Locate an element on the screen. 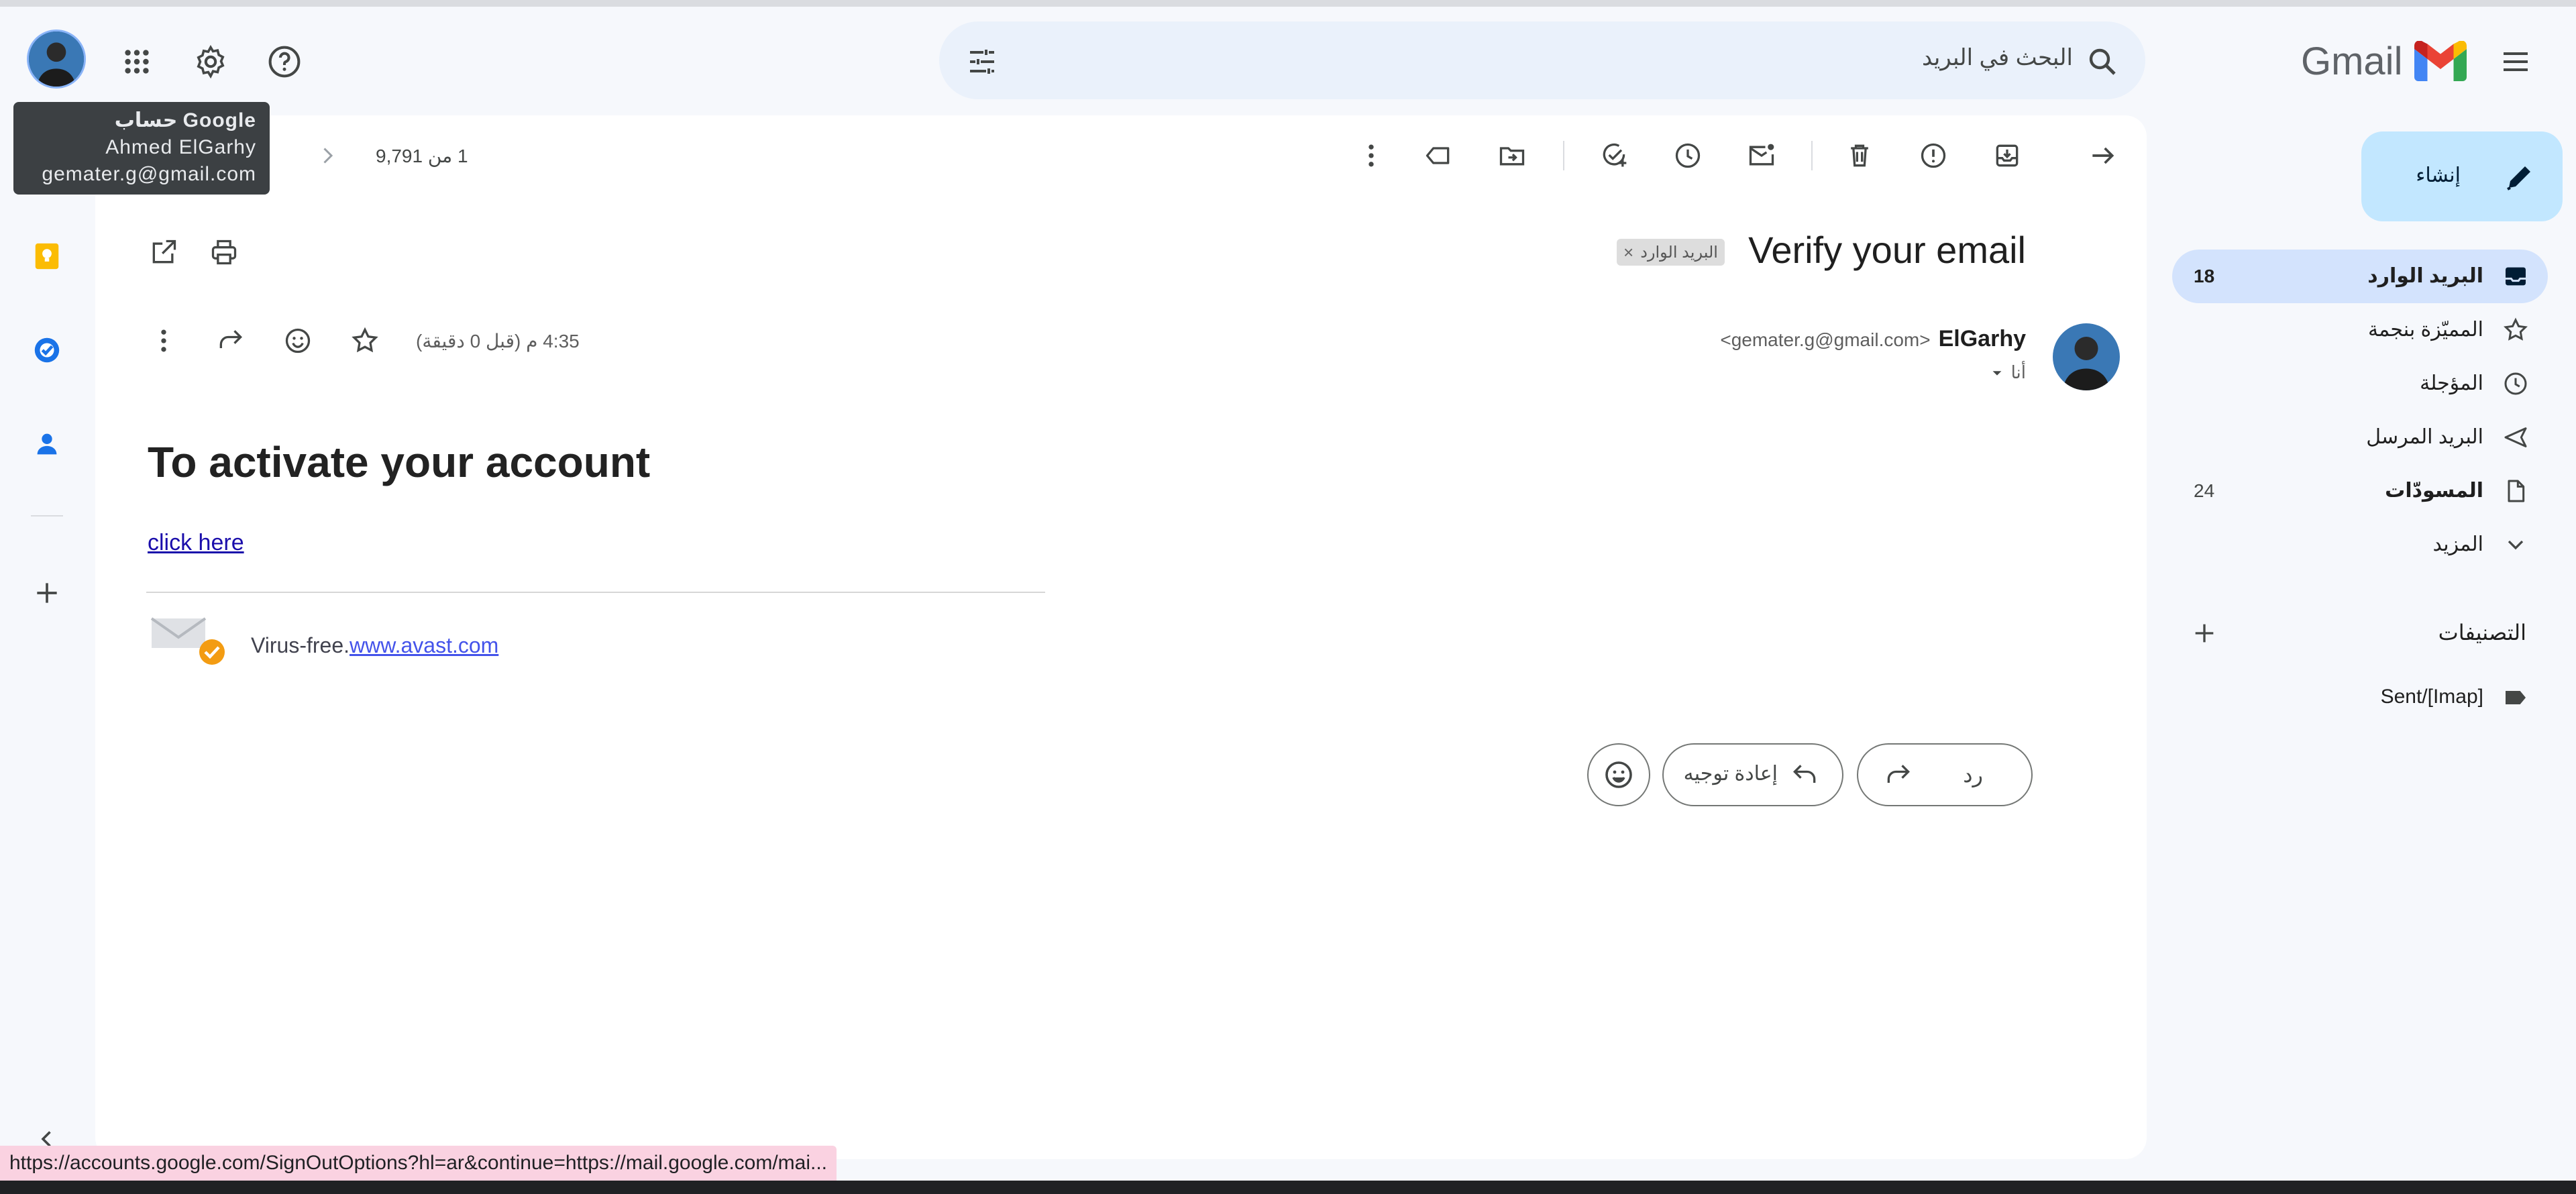 The image size is (2576, 1194). open-in-new-icon is located at coordinates (164, 251).